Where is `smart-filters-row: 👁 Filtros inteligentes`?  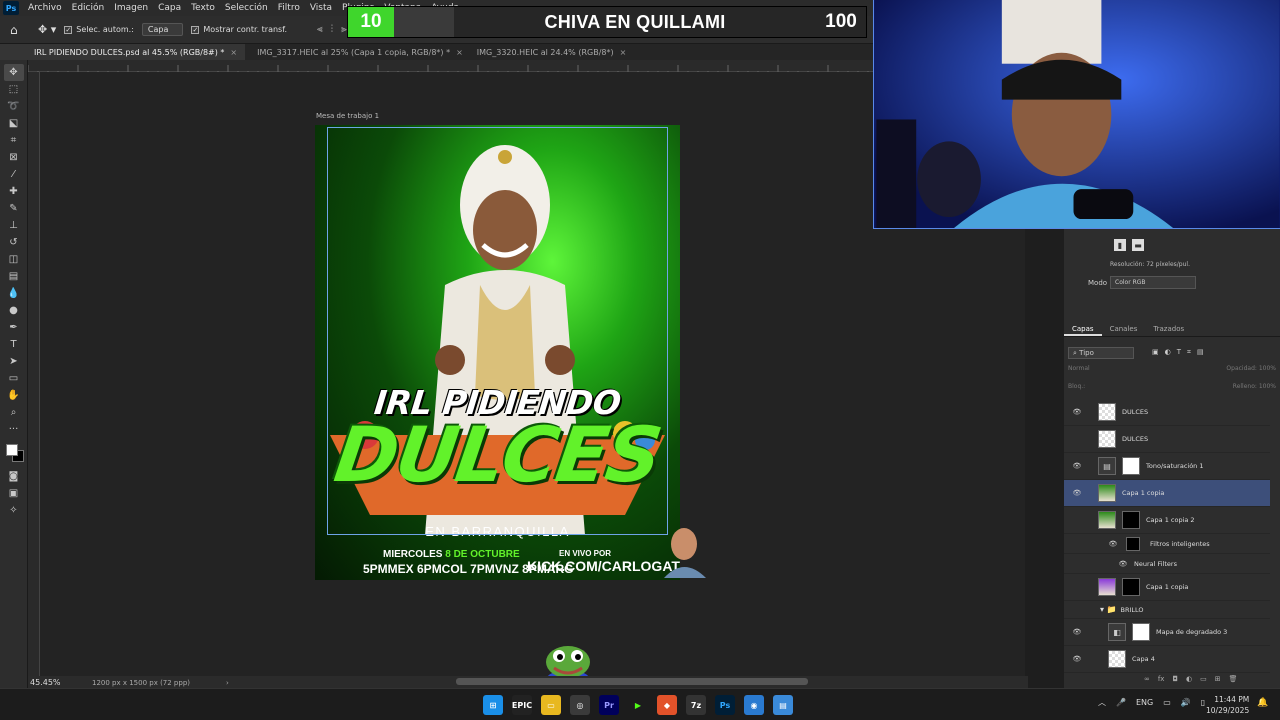 smart-filters-row: 👁 Filtros inteligentes is located at coordinates (1167, 544).